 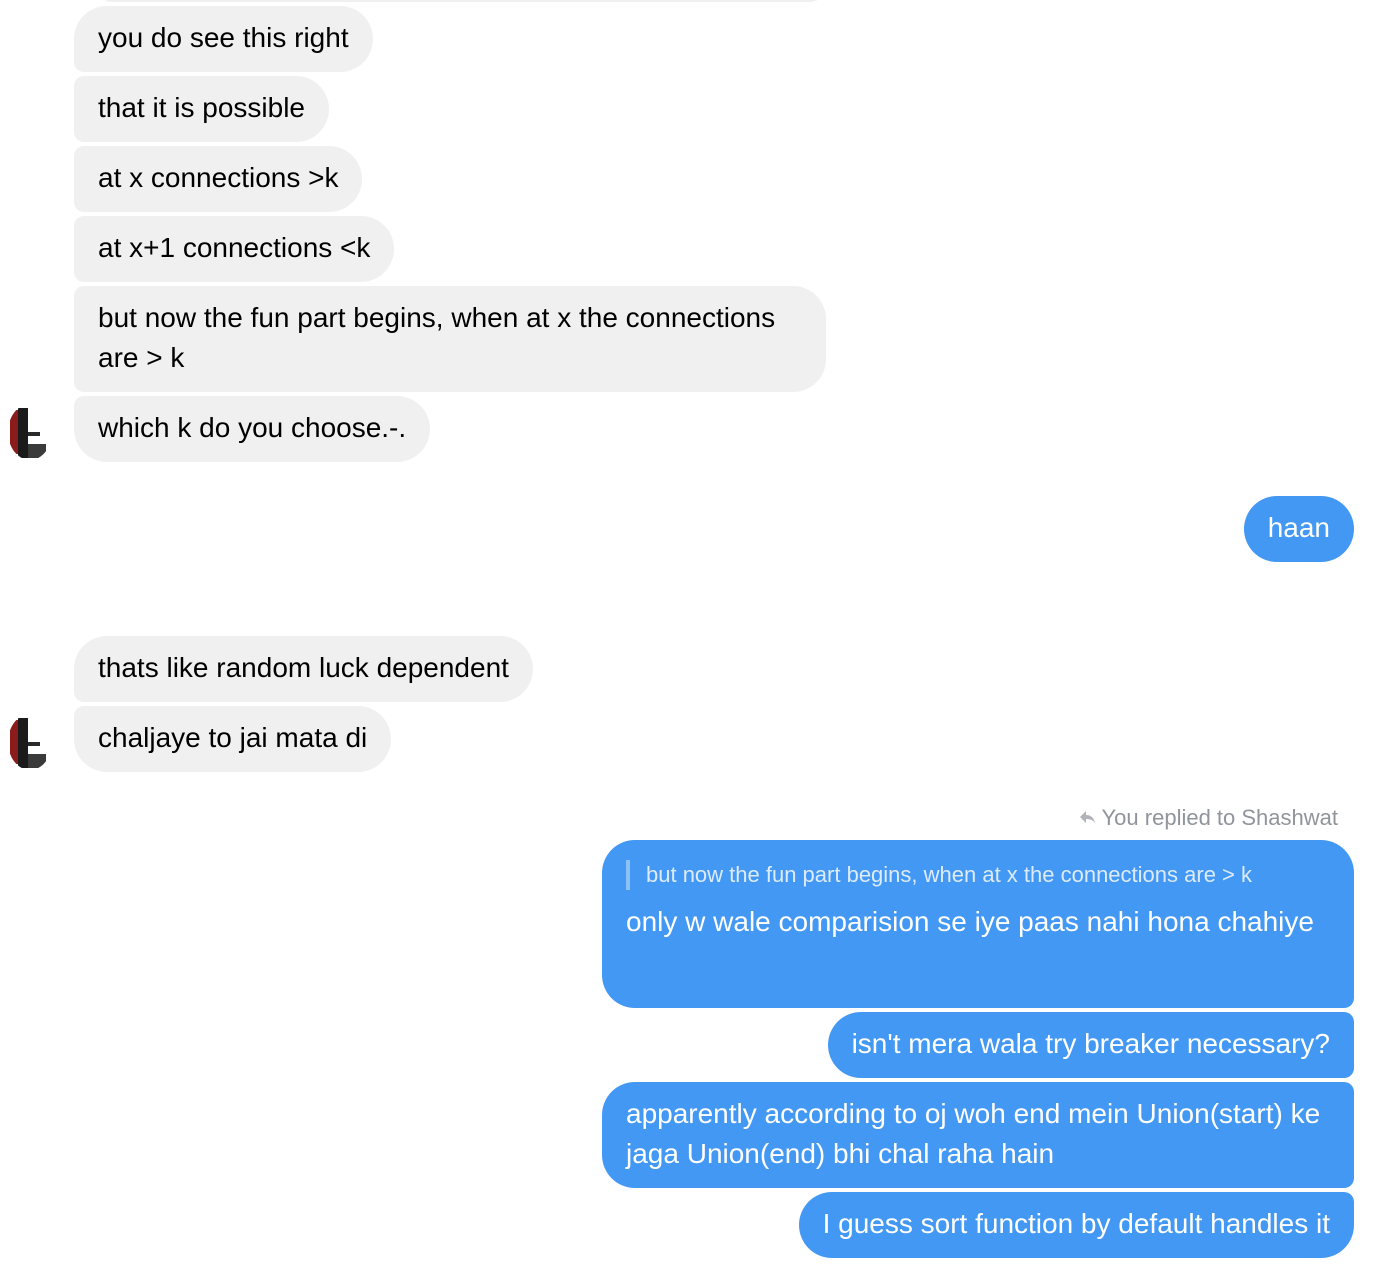 I want to click on incoming-message: chaljaye to jai mata di, so click(x=233, y=739).